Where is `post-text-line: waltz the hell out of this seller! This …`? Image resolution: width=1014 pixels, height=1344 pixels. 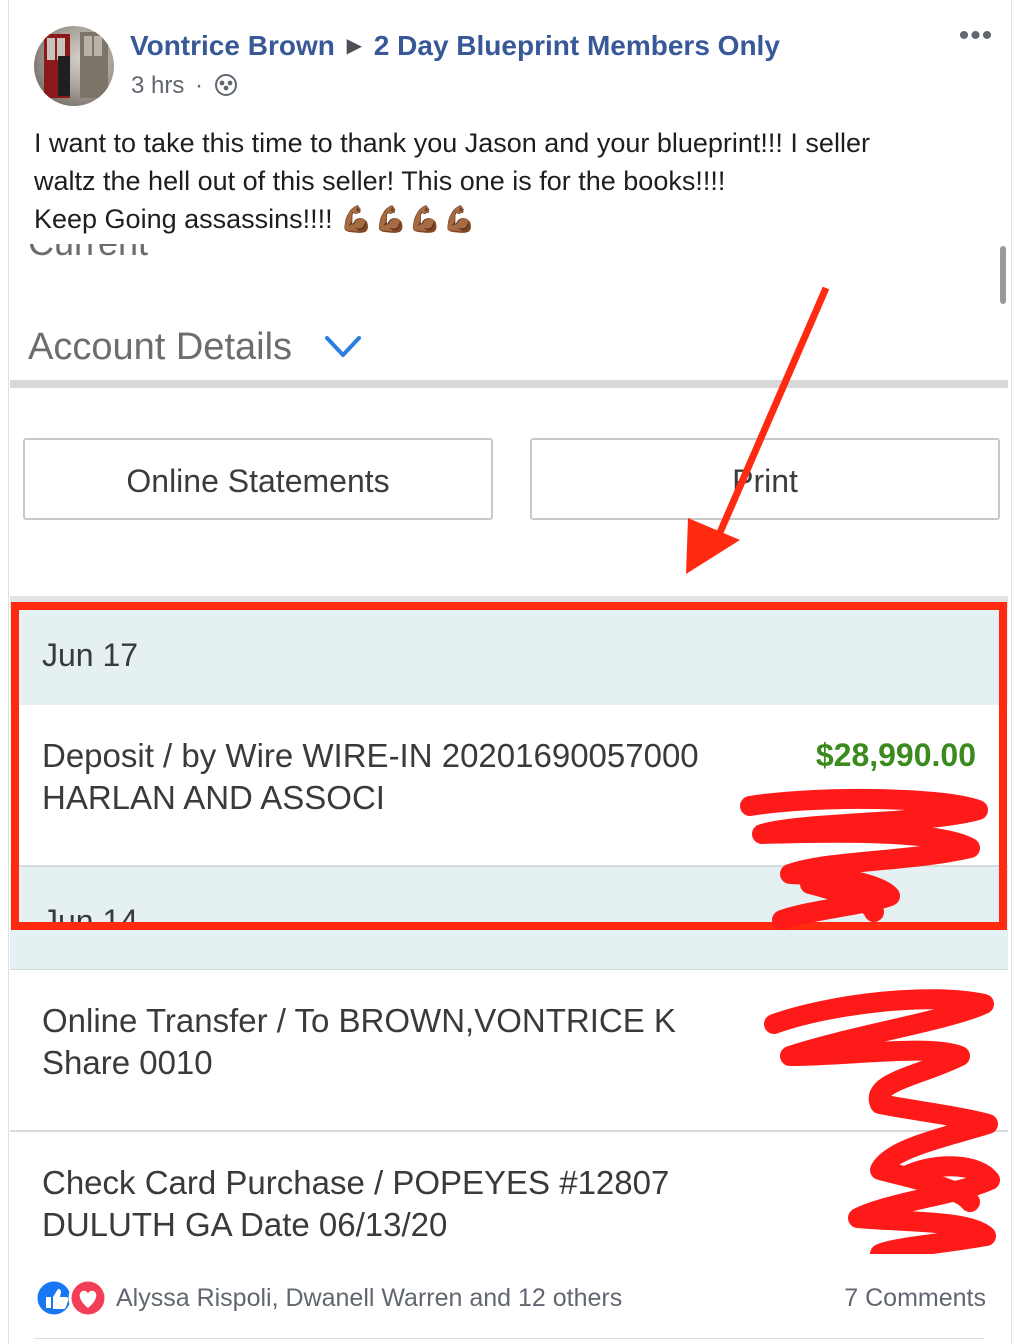 post-text-line: waltz the hell out of this seller! This … is located at coordinates (380, 181).